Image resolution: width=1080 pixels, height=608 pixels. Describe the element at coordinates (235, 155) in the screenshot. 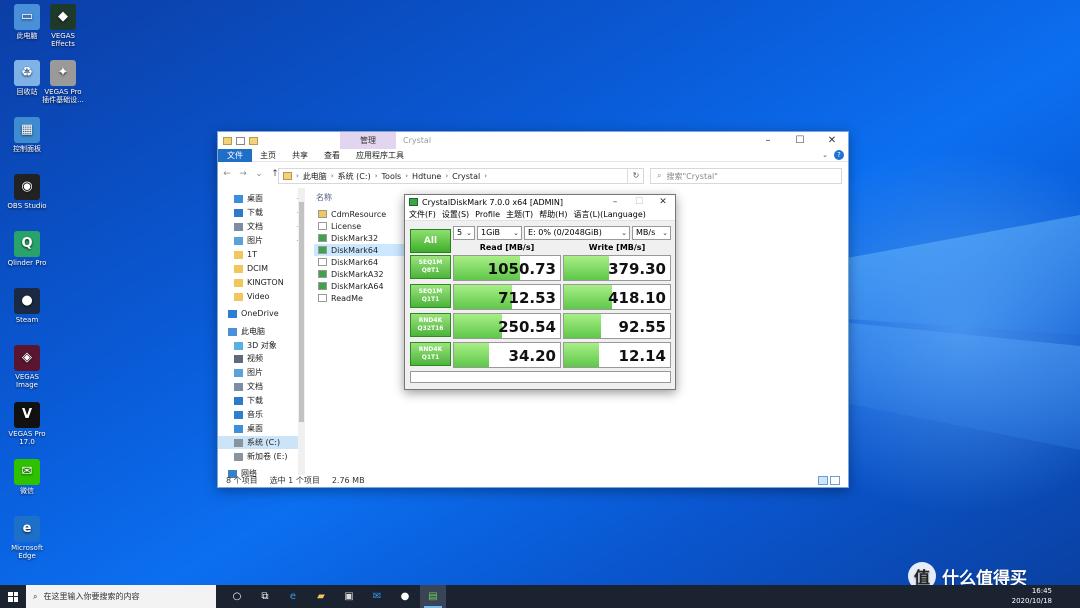

I see `tab-file: 文件` at that location.